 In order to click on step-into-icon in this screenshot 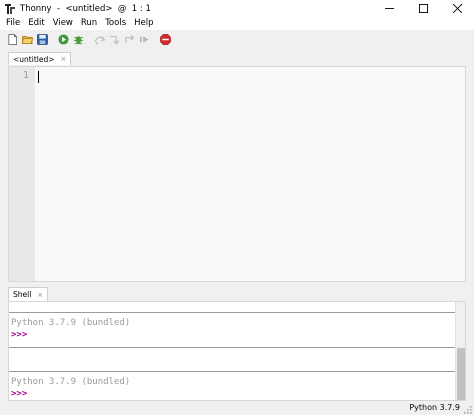, I will do `click(114, 39)`.